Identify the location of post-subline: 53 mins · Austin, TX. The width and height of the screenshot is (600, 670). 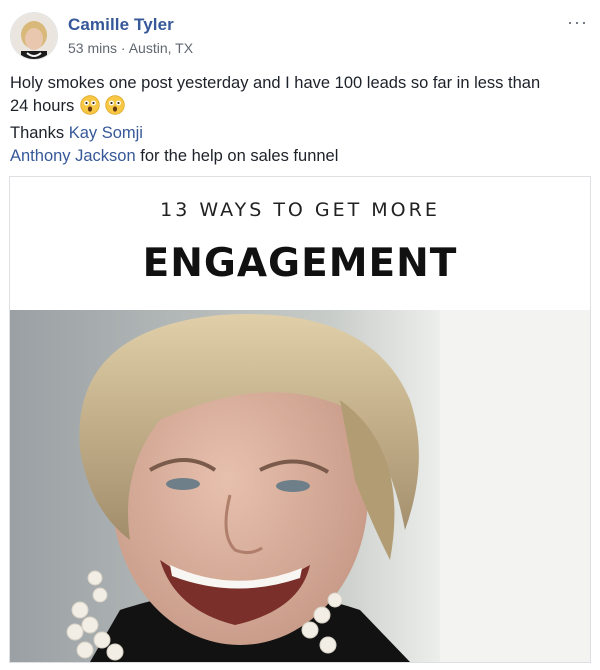
(130, 48).